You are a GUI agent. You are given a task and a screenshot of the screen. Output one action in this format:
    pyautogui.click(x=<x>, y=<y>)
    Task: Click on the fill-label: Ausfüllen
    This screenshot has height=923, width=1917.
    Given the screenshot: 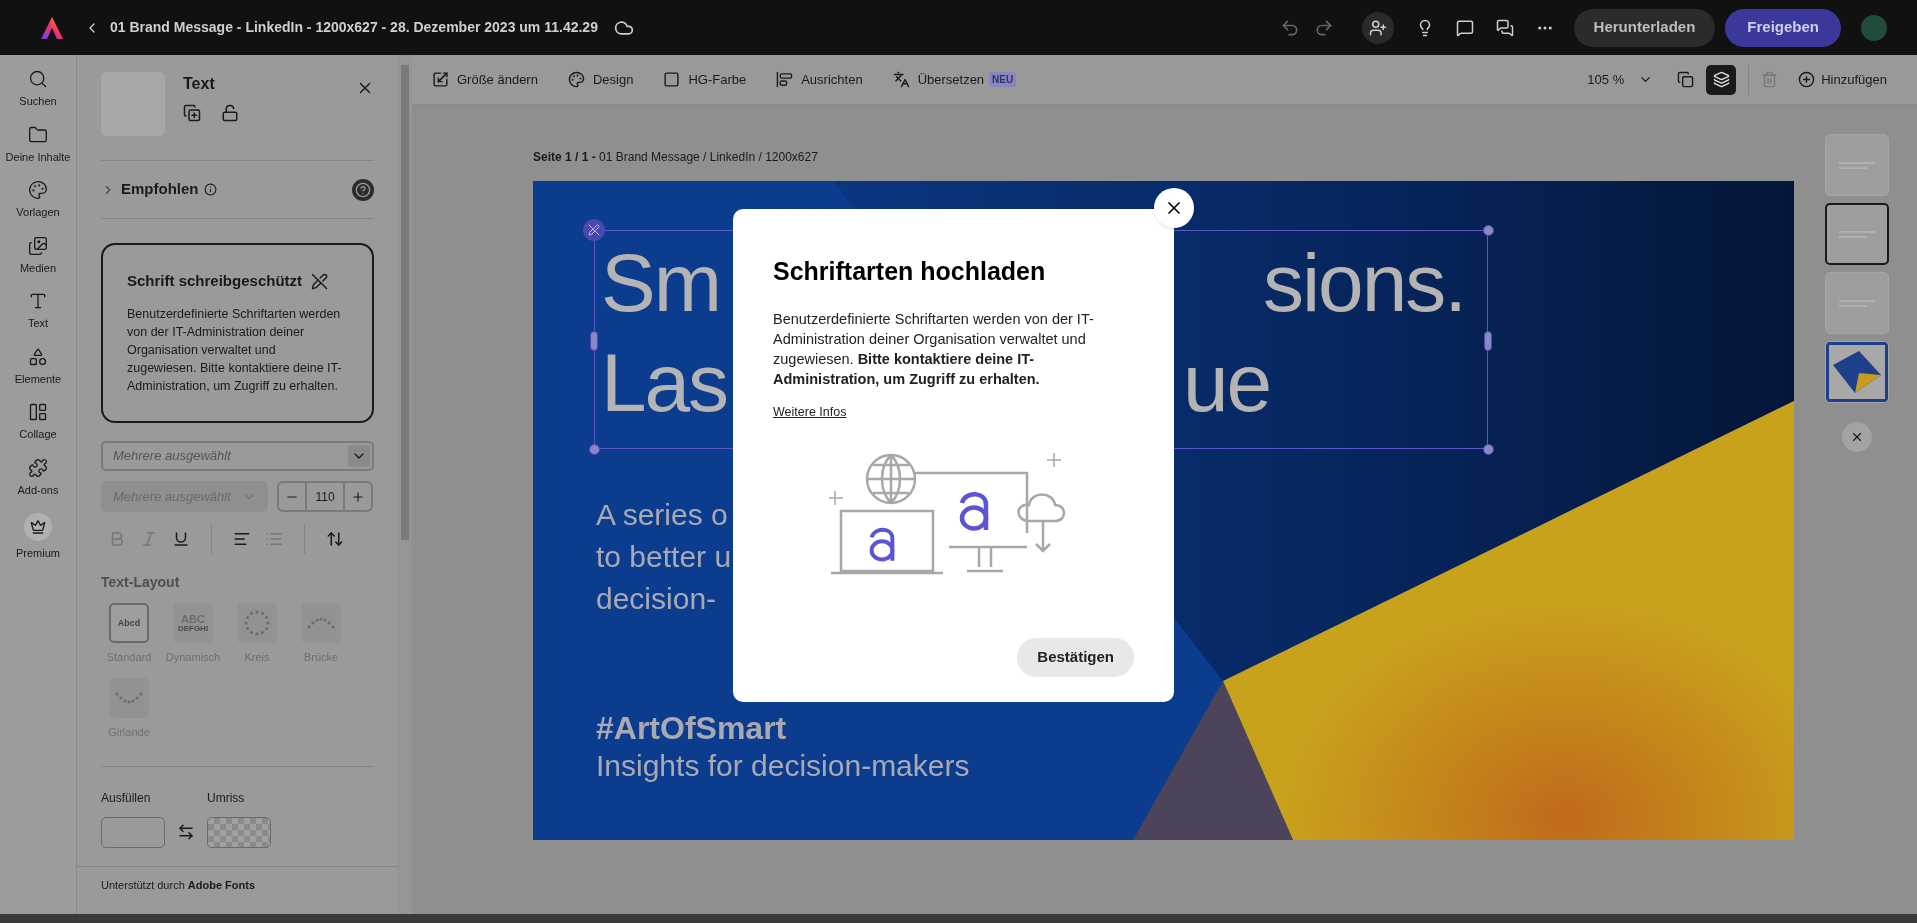 What is the action you would take?
    pyautogui.click(x=126, y=798)
    